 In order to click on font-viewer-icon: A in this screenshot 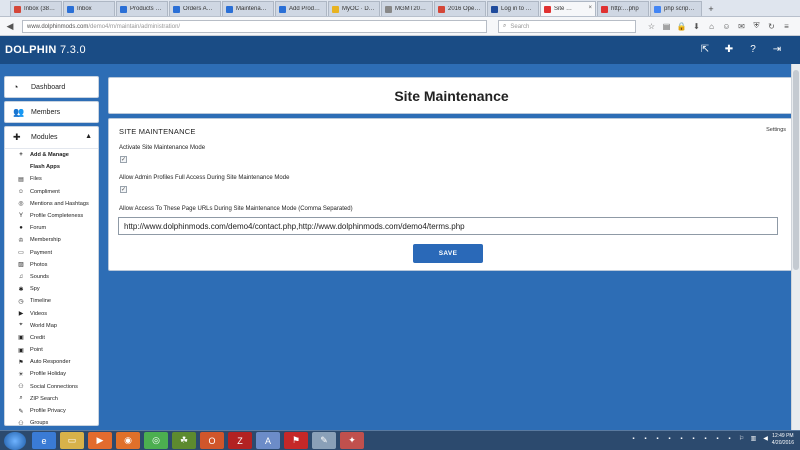, I will do `click(268, 440)`.